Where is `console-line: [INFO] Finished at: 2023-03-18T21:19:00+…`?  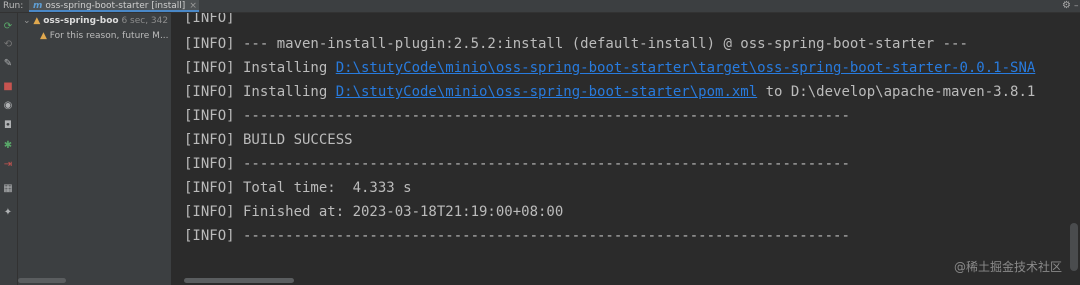 console-line: [INFO] Finished at: 2023-03-18T21:19:00+… is located at coordinates (374, 212).